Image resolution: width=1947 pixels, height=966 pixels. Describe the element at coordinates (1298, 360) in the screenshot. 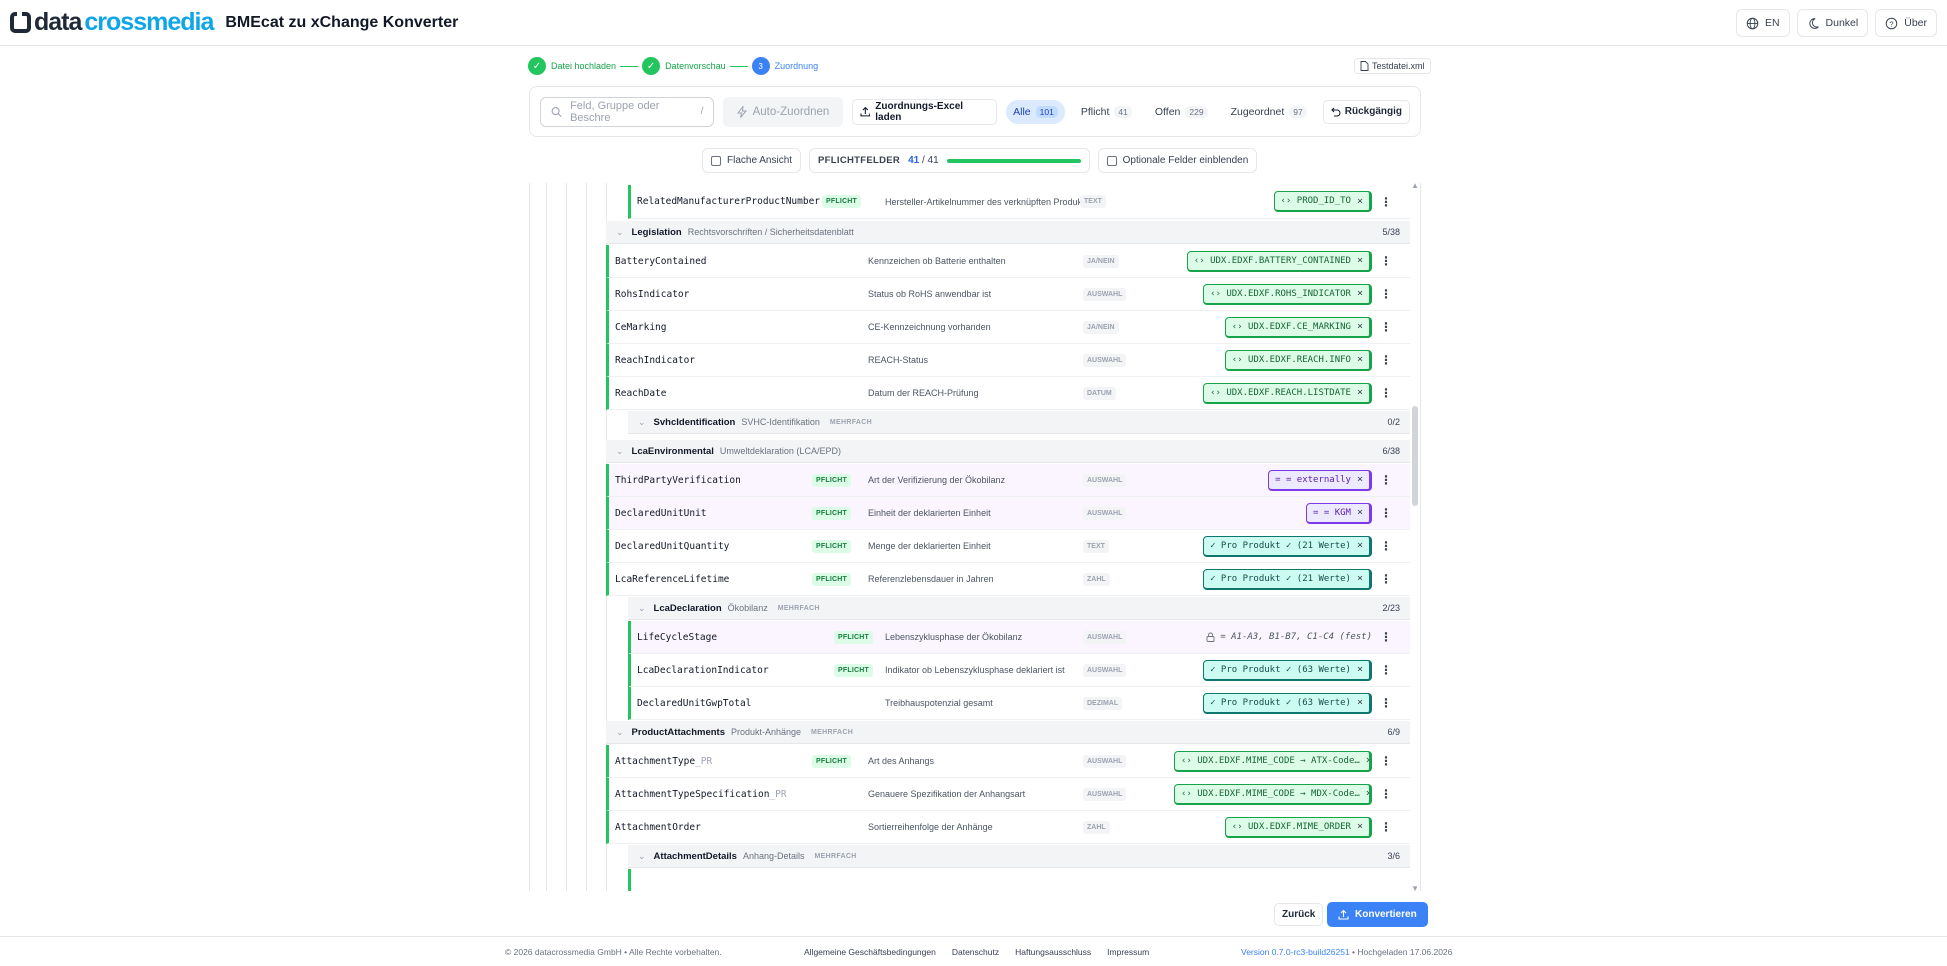

I see `mapping-chip: ‹› UDX.EDXF.REACH.INFO ×` at that location.